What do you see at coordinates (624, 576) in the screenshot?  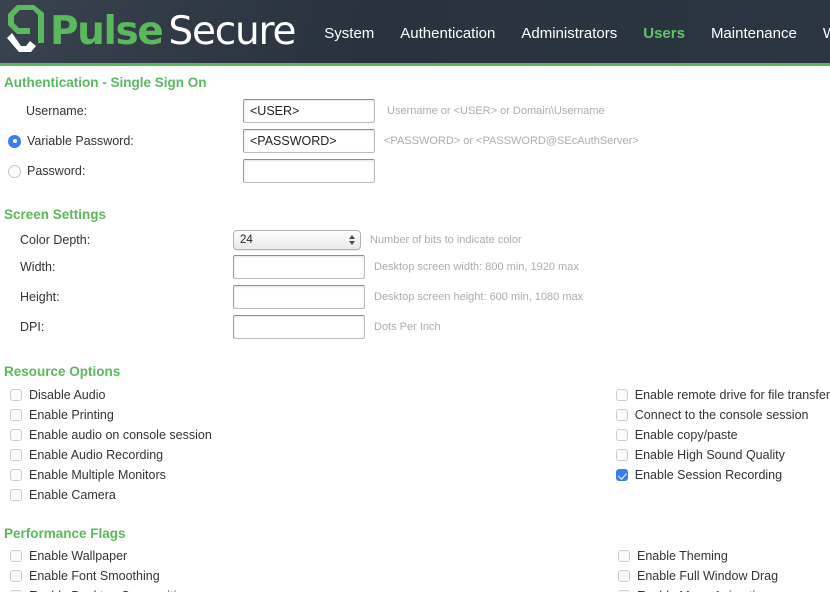 I see `enable-full-window-drag-checkbox` at bounding box center [624, 576].